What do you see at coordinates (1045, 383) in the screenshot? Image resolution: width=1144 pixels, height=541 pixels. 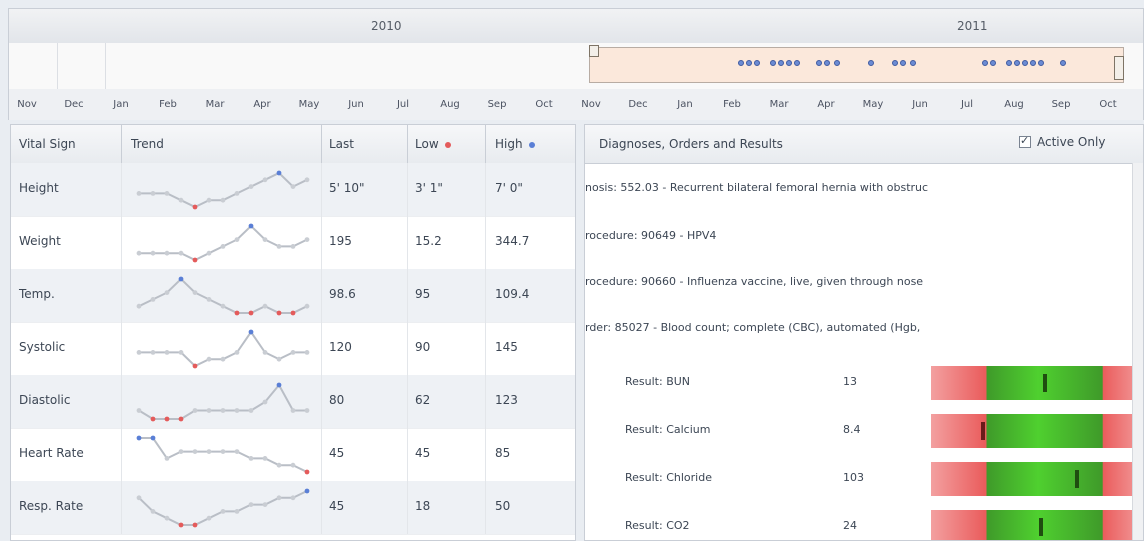 I see `result-marker` at bounding box center [1045, 383].